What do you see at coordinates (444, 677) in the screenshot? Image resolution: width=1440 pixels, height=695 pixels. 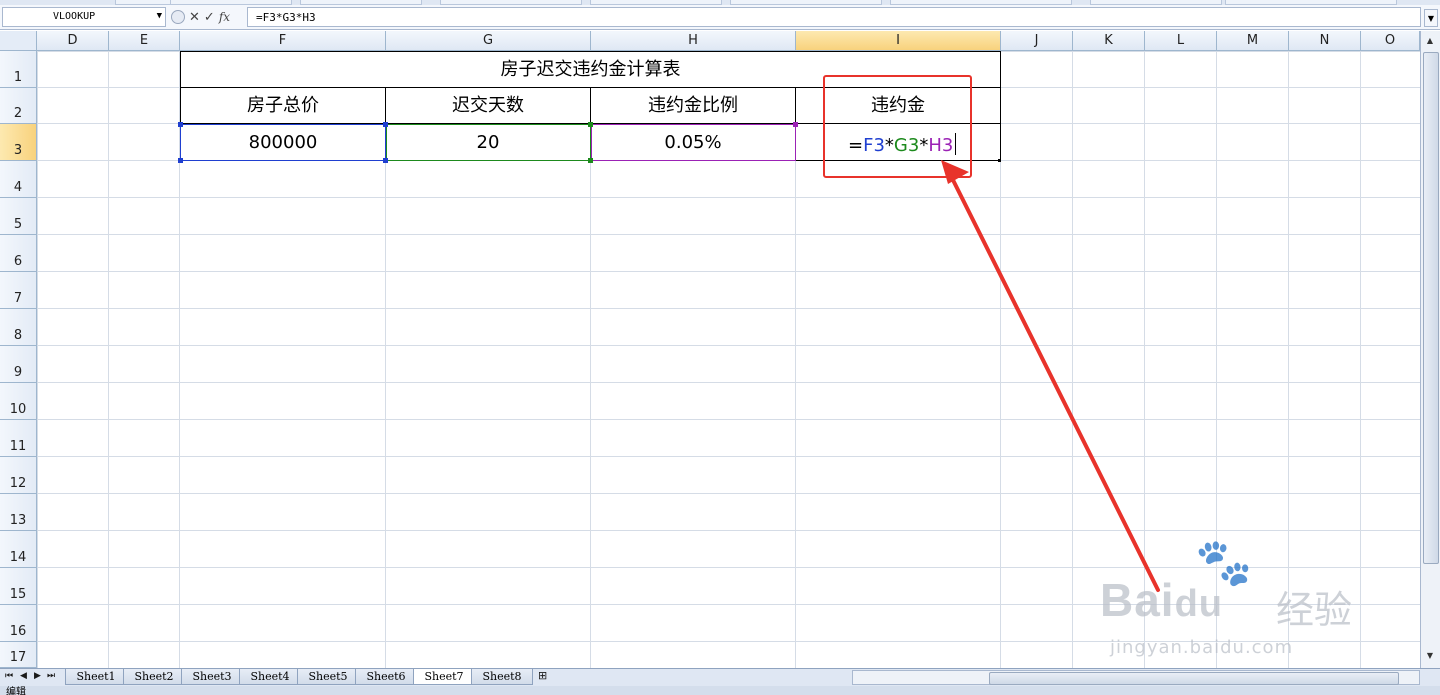 I see `sheet-tab-sheet7: Sheet7` at bounding box center [444, 677].